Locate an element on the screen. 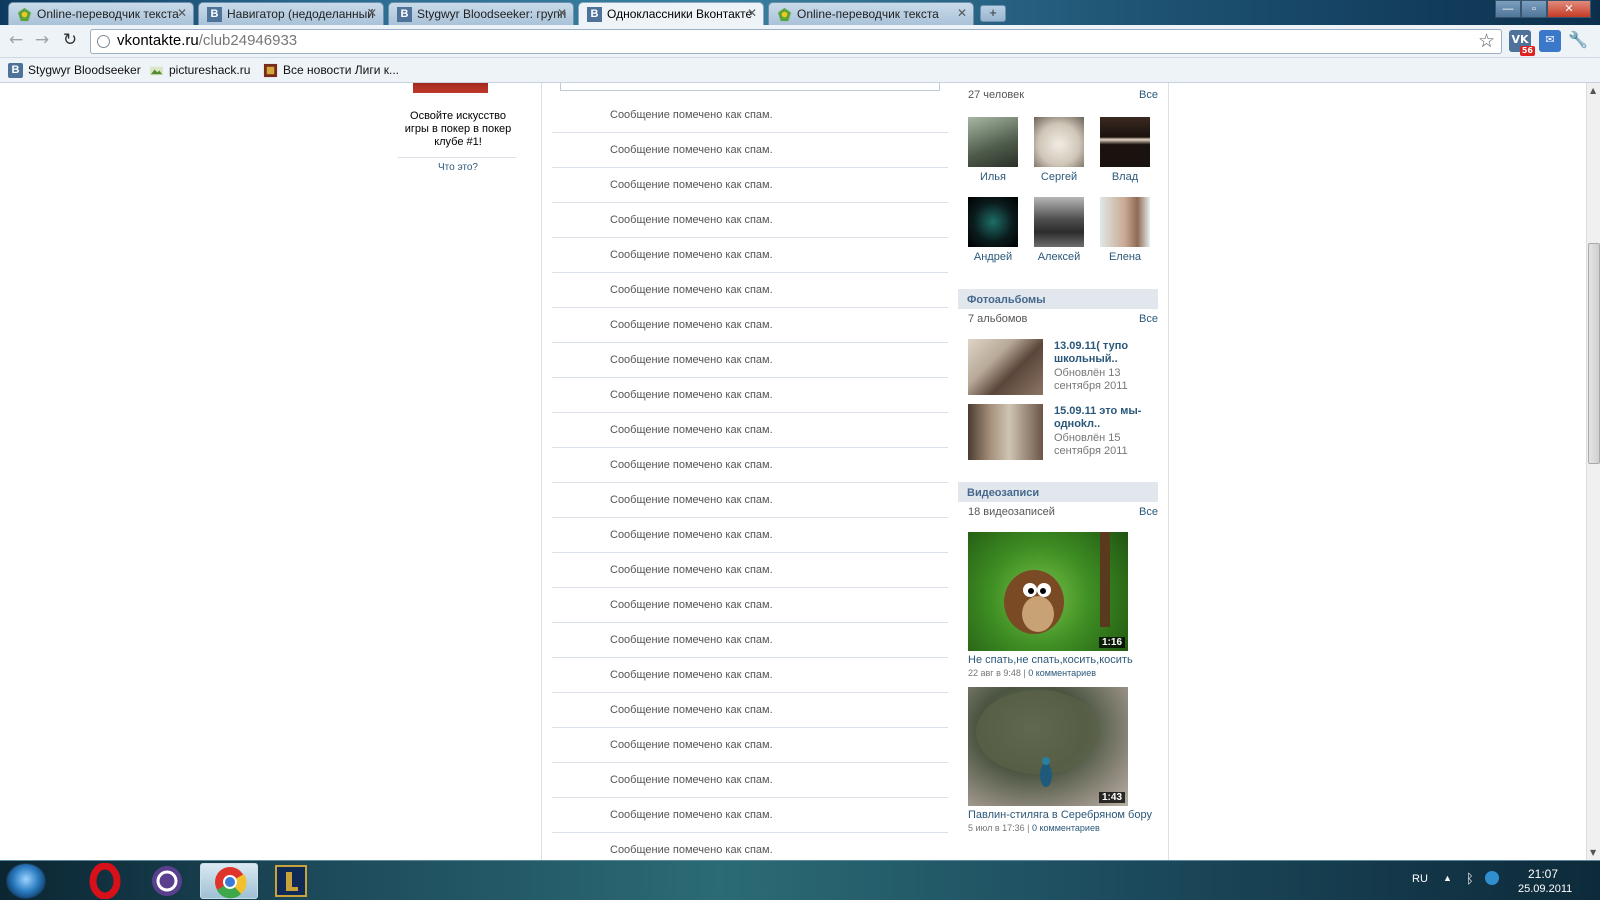  maximize-button: ▫ is located at coordinates (1534, 9).